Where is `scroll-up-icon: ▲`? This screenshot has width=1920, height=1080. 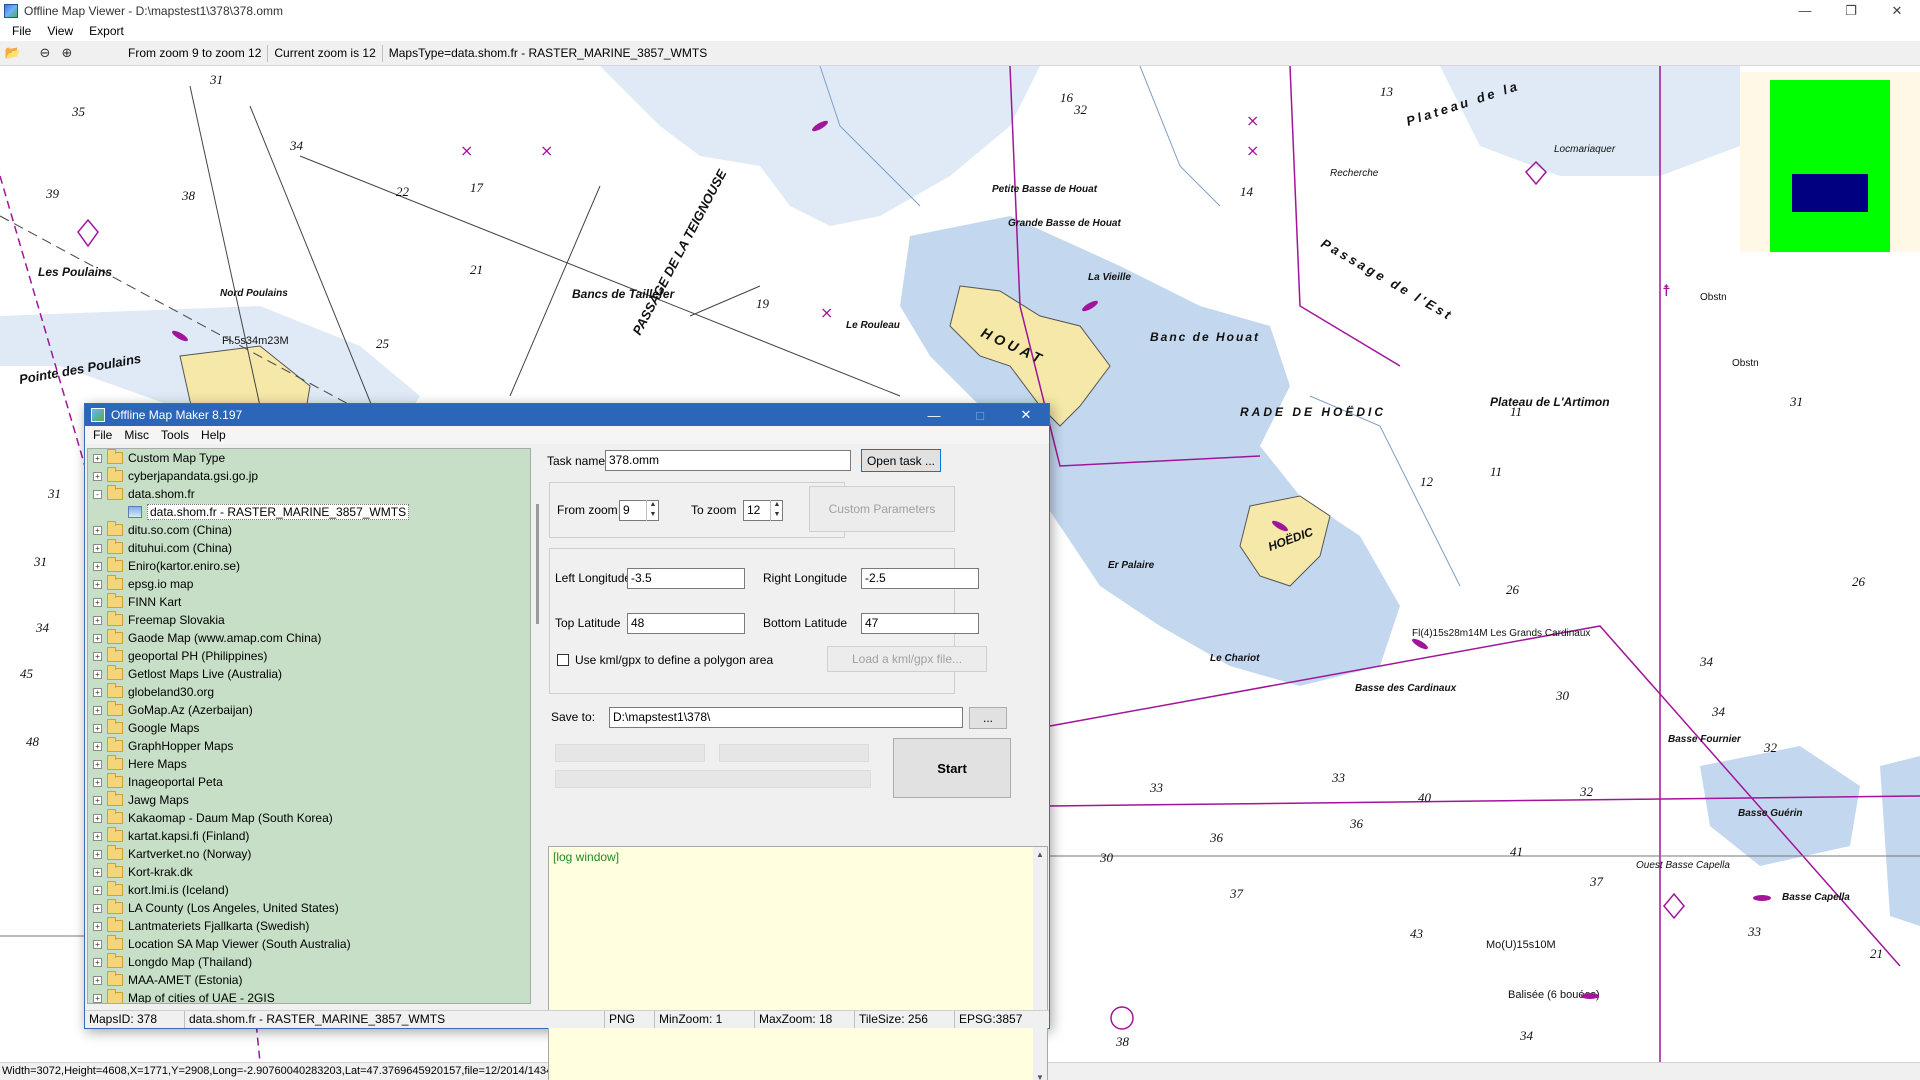
scroll-up-icon: ▲ is located at coordinates (1040, 854).